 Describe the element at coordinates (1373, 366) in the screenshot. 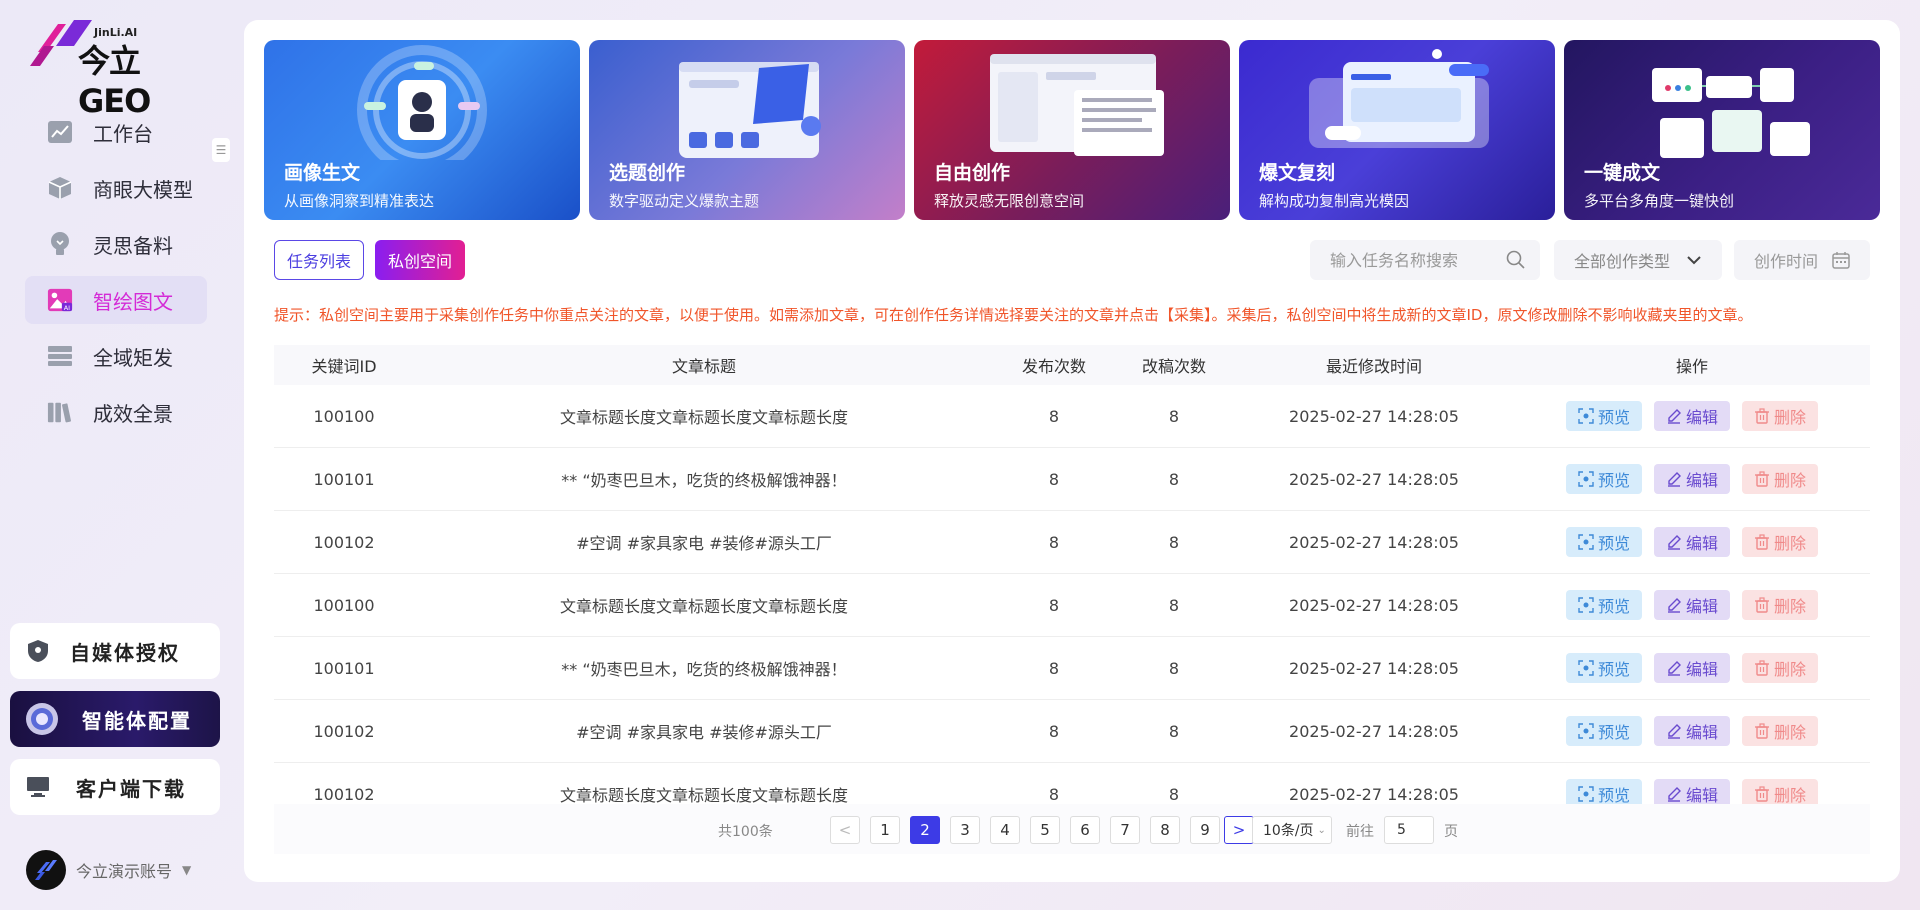

I see `column-header: 最近修改时间` at that location.